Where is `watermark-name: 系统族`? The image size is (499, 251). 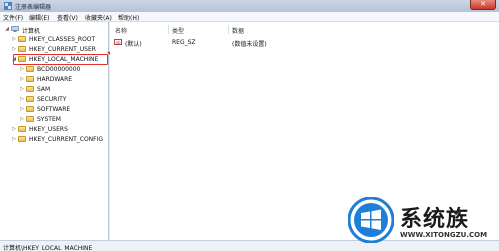
watermark-name: 系统族 is located at coordinates (435, 219).